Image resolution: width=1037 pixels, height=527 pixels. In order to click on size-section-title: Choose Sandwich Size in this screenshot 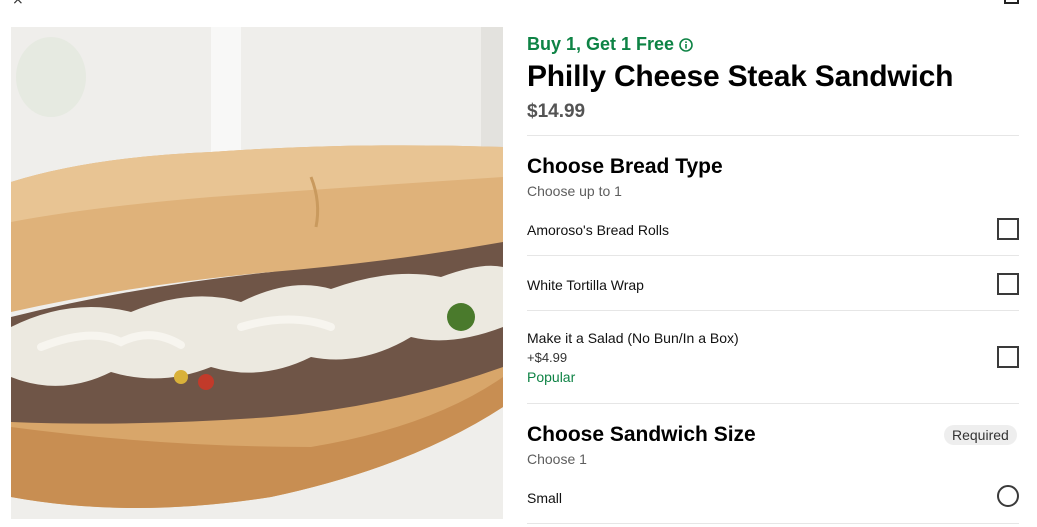, I will do `click(641, 434)`.